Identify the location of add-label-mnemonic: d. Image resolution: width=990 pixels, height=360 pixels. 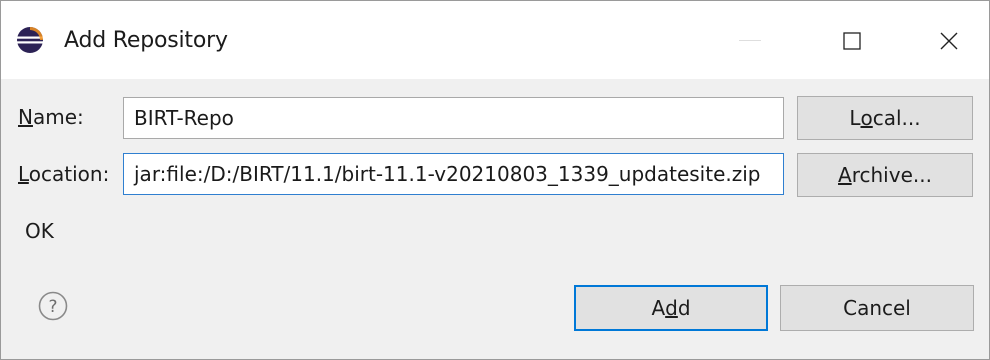
(671, 308).